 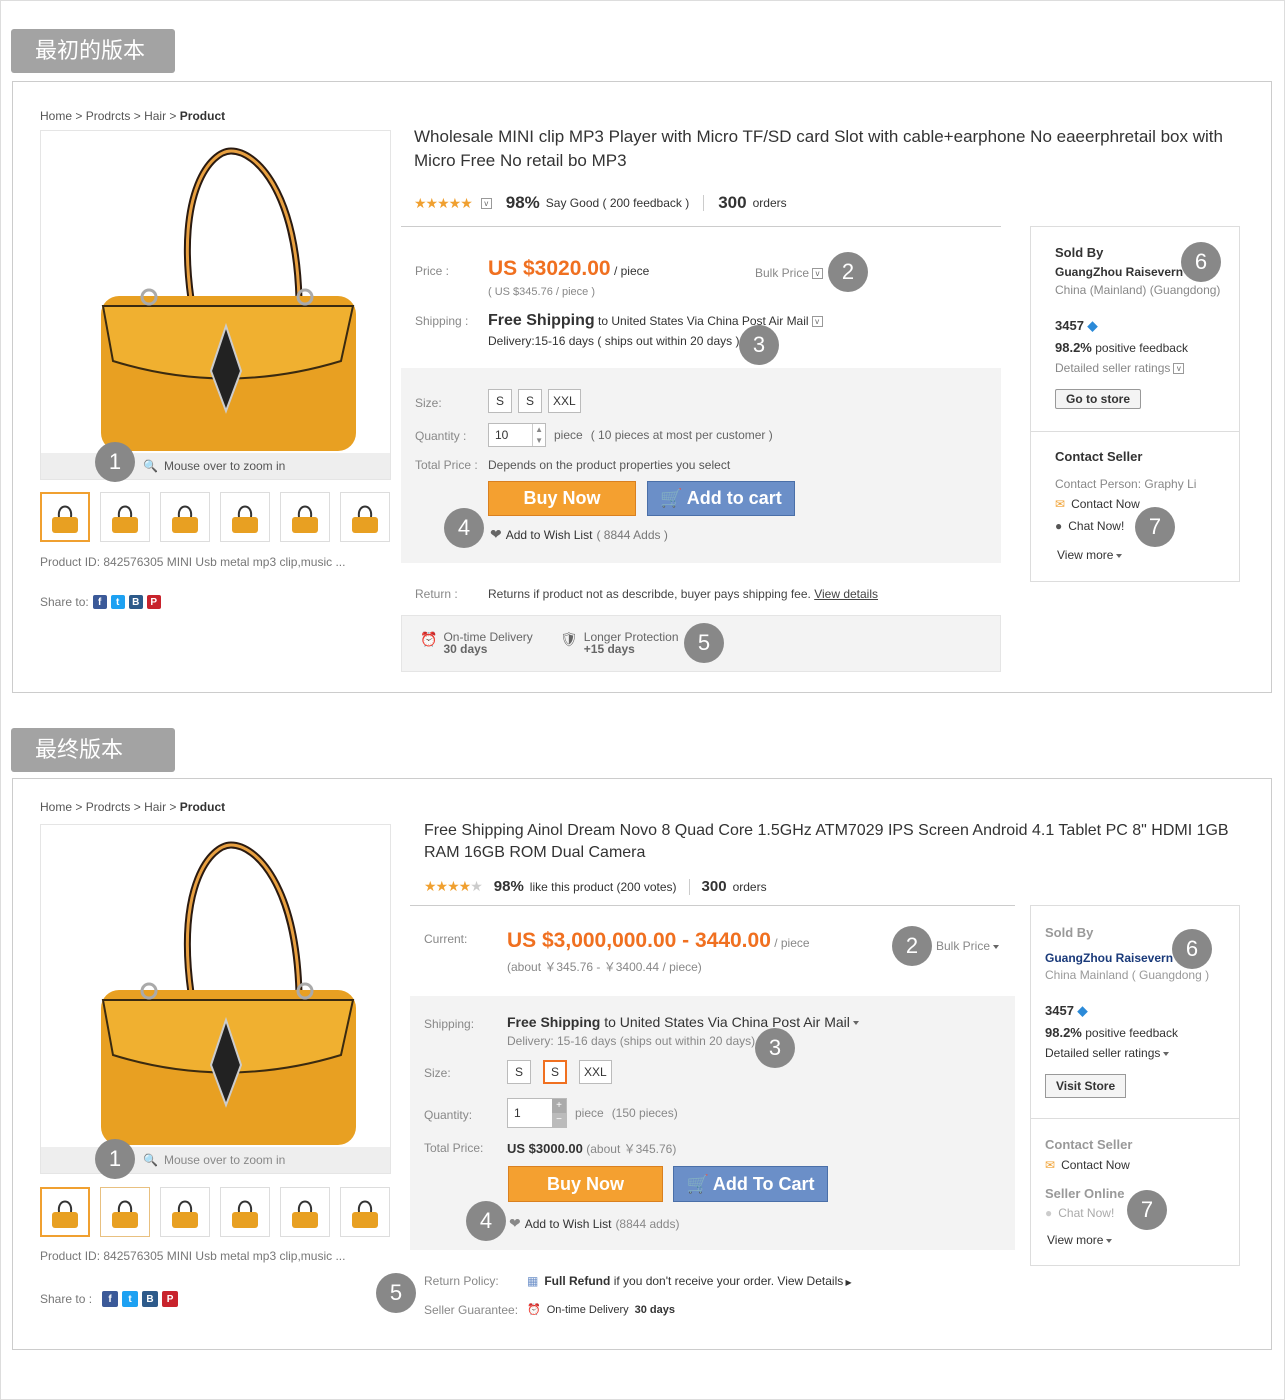 I want to click on orders-count: 300, so click(x=732, y=202).